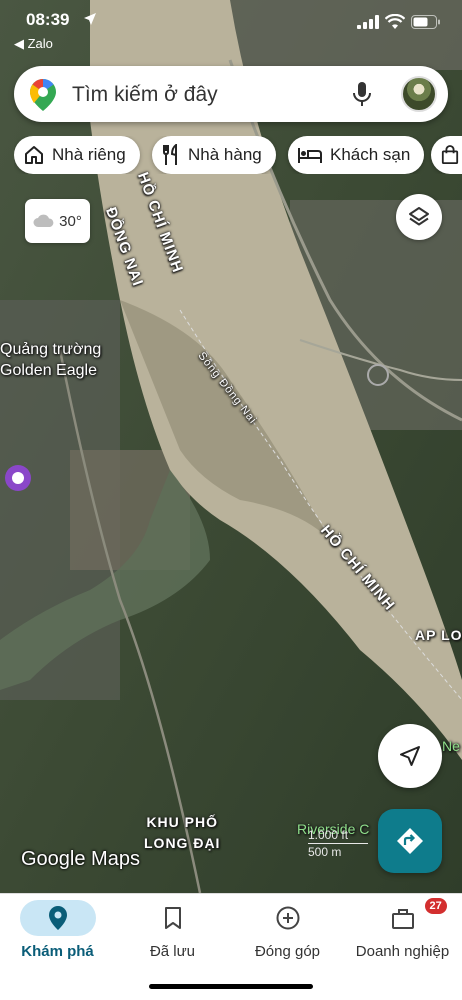 The width and height of the screenshot is (462, 1000). I want to click on weather-temperature: 30°, so click(70, 221).